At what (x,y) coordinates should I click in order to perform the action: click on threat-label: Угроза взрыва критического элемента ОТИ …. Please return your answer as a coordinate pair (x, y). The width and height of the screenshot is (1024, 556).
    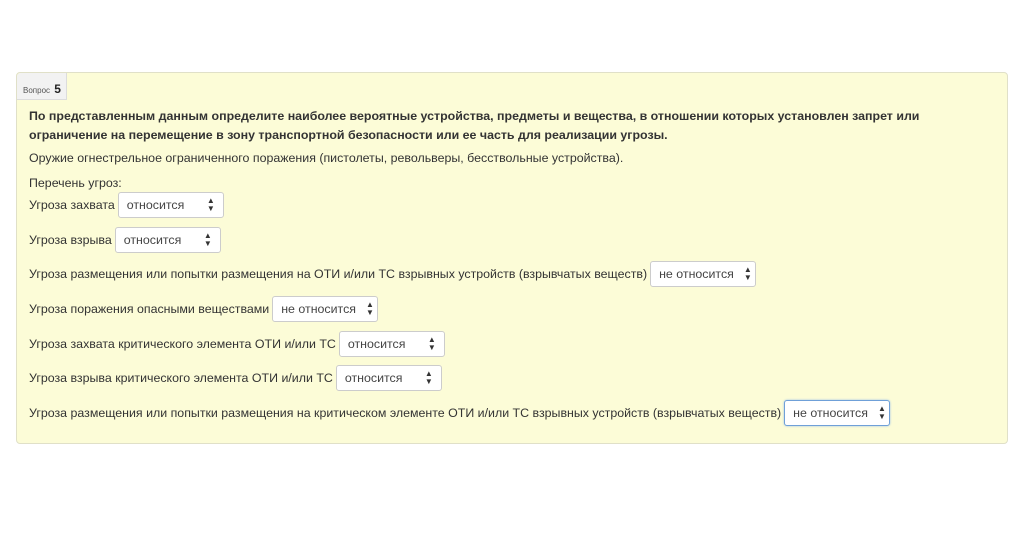
    Looking at the image, I should click on (181, 378).